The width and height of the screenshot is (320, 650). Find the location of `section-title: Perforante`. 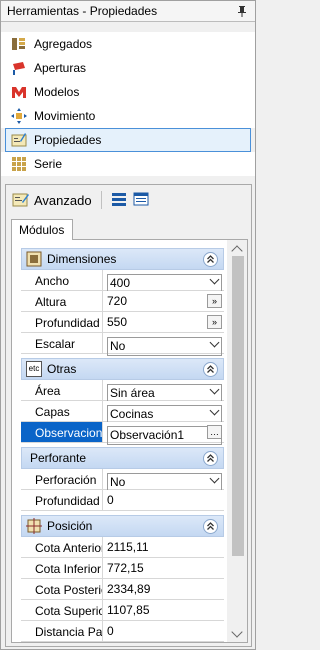

section-title: Perforante is located at coordinates (58, 458).